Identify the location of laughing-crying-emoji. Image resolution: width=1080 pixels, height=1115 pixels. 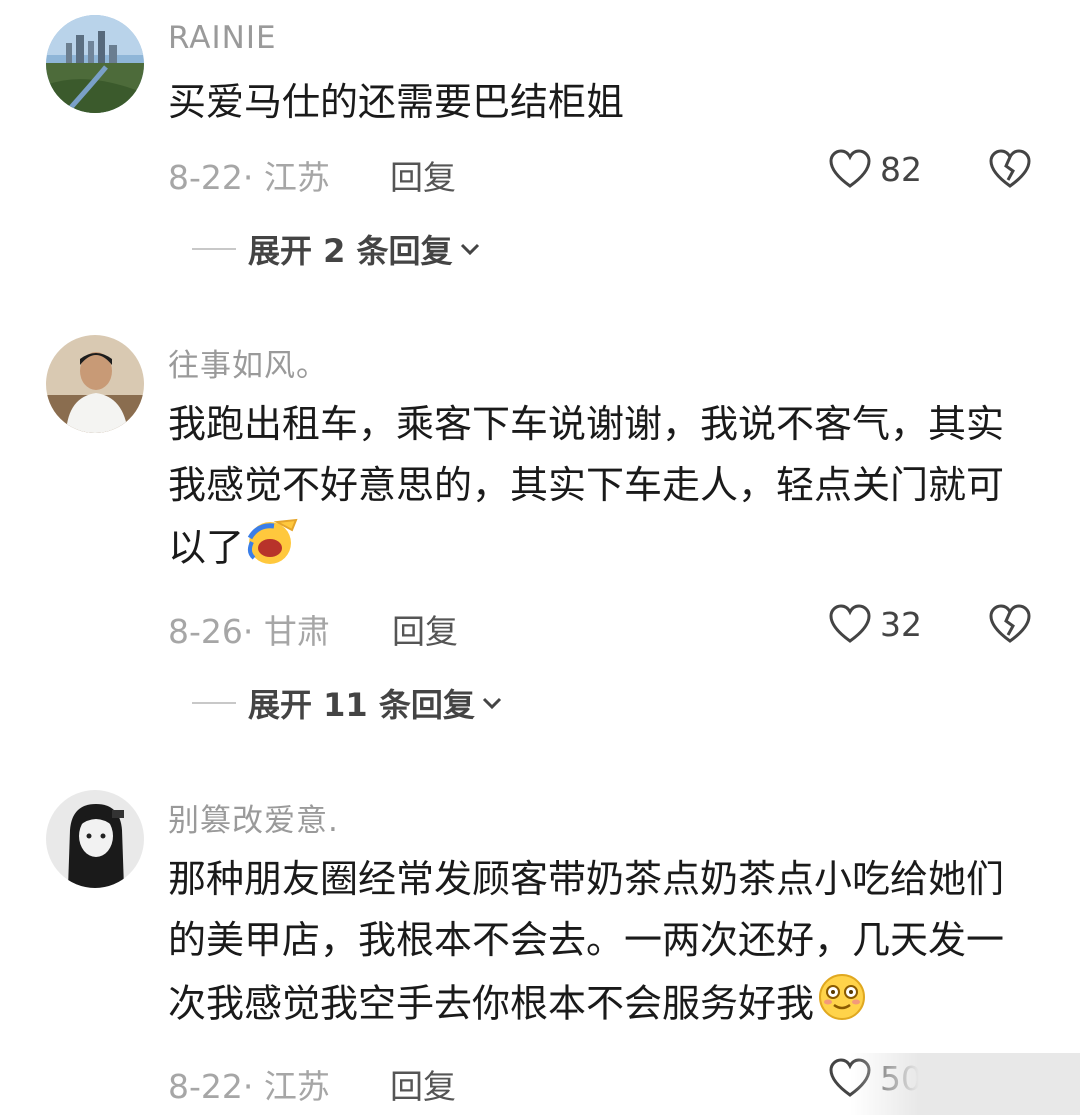
(272, 550).